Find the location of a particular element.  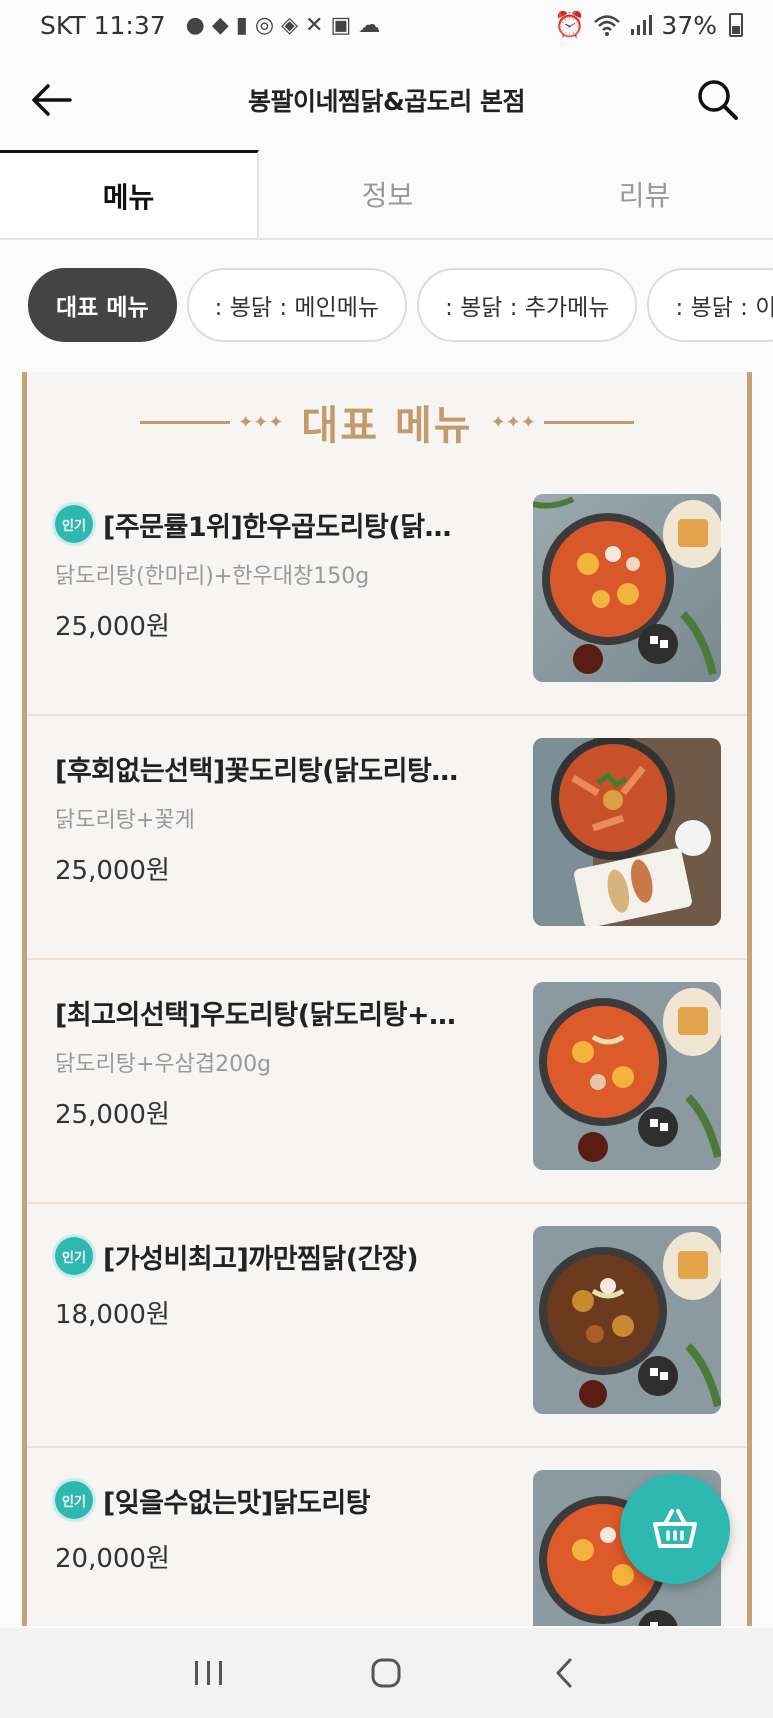

menu-item-price: 20,000원 is located at coordinates (112, 1559).